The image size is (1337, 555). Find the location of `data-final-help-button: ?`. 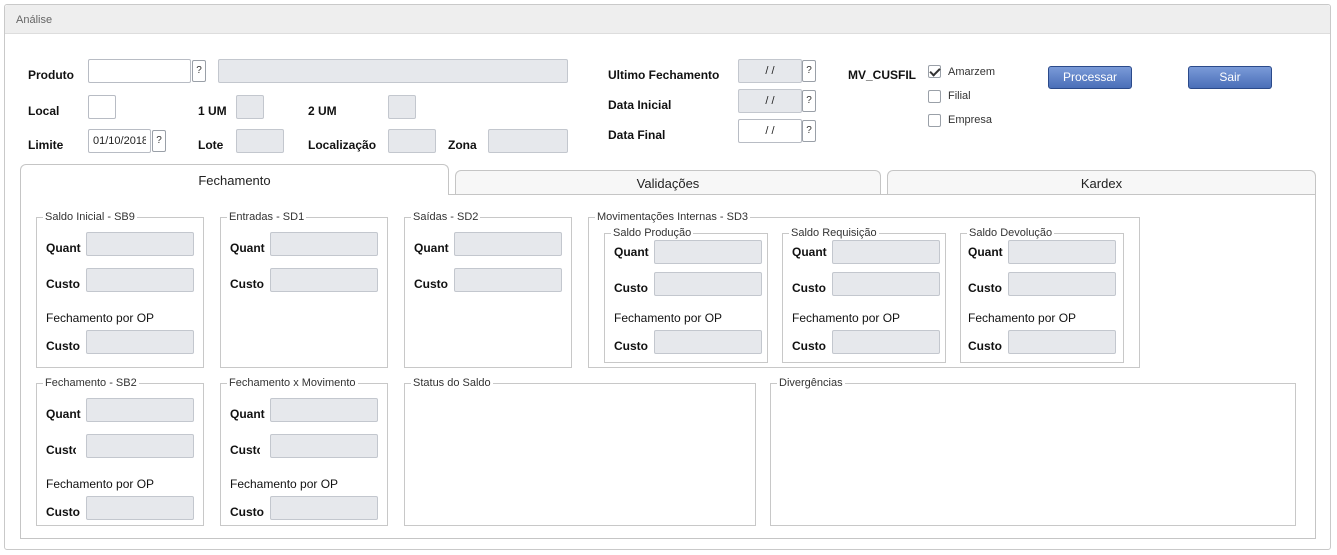

data-final-help-button: ? is located at coordinates (809, 131).